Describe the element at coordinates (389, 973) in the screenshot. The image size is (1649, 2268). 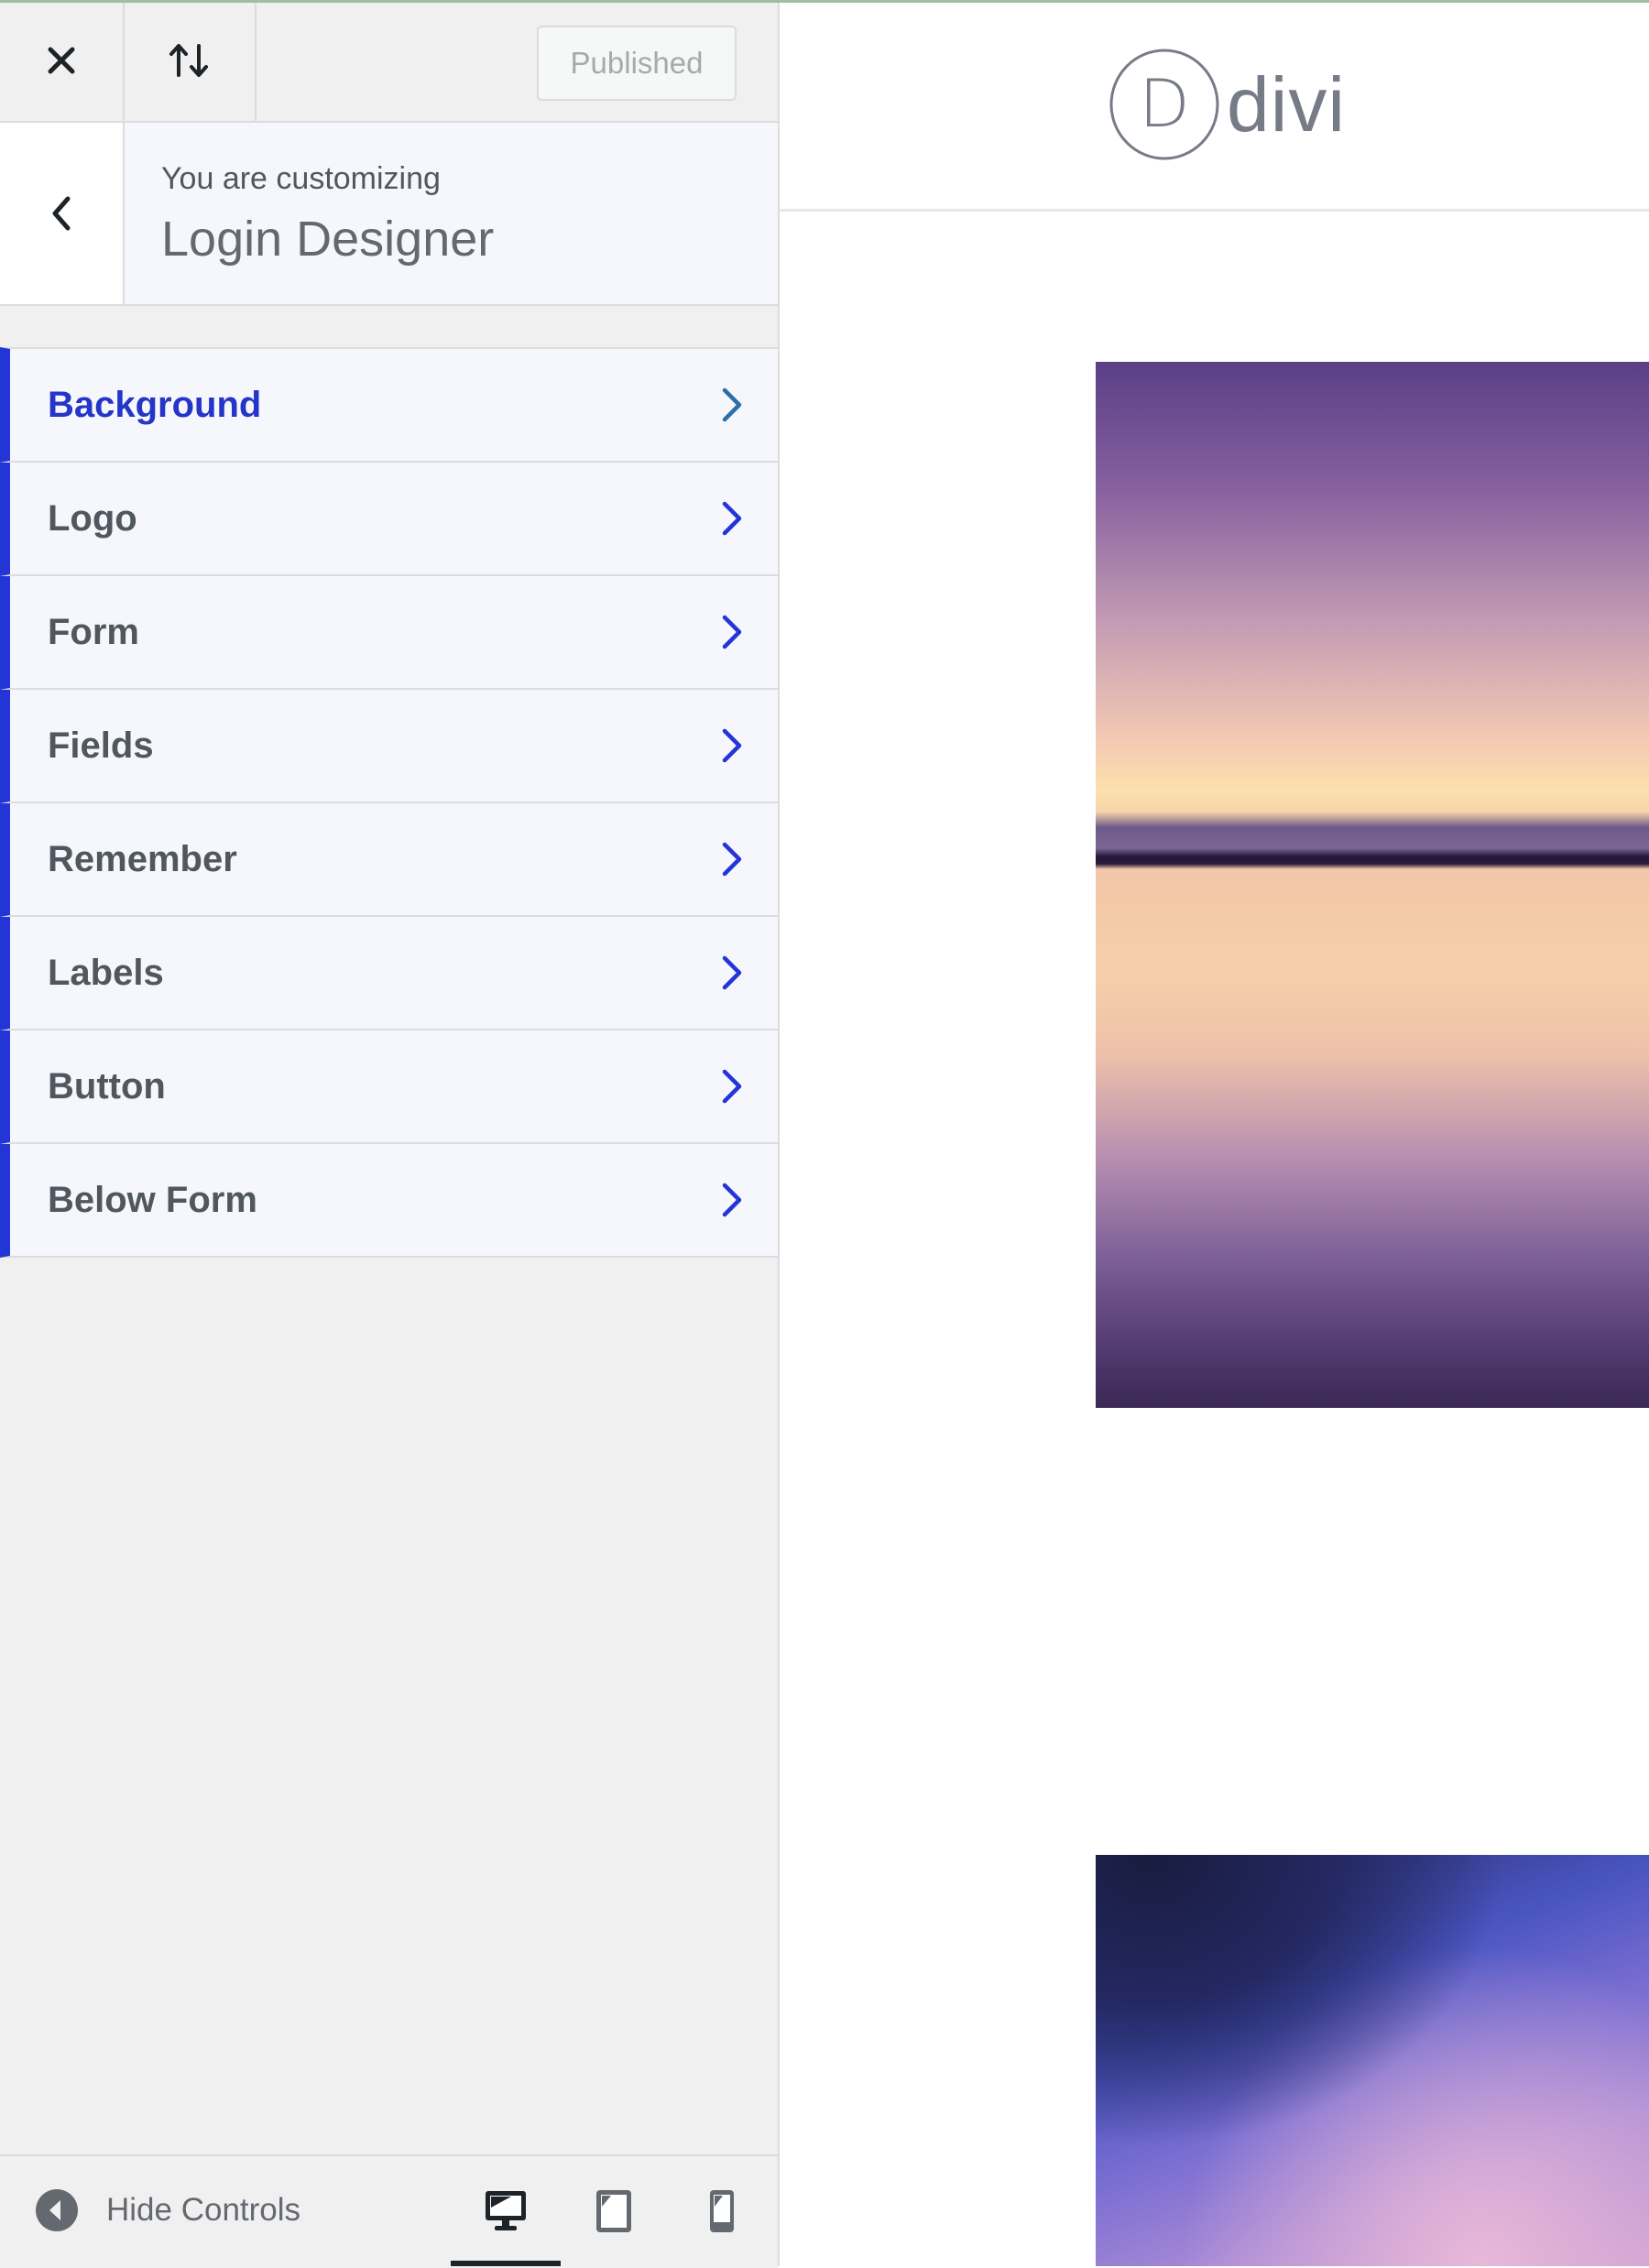
I see `section-labels: Labels` at that location.